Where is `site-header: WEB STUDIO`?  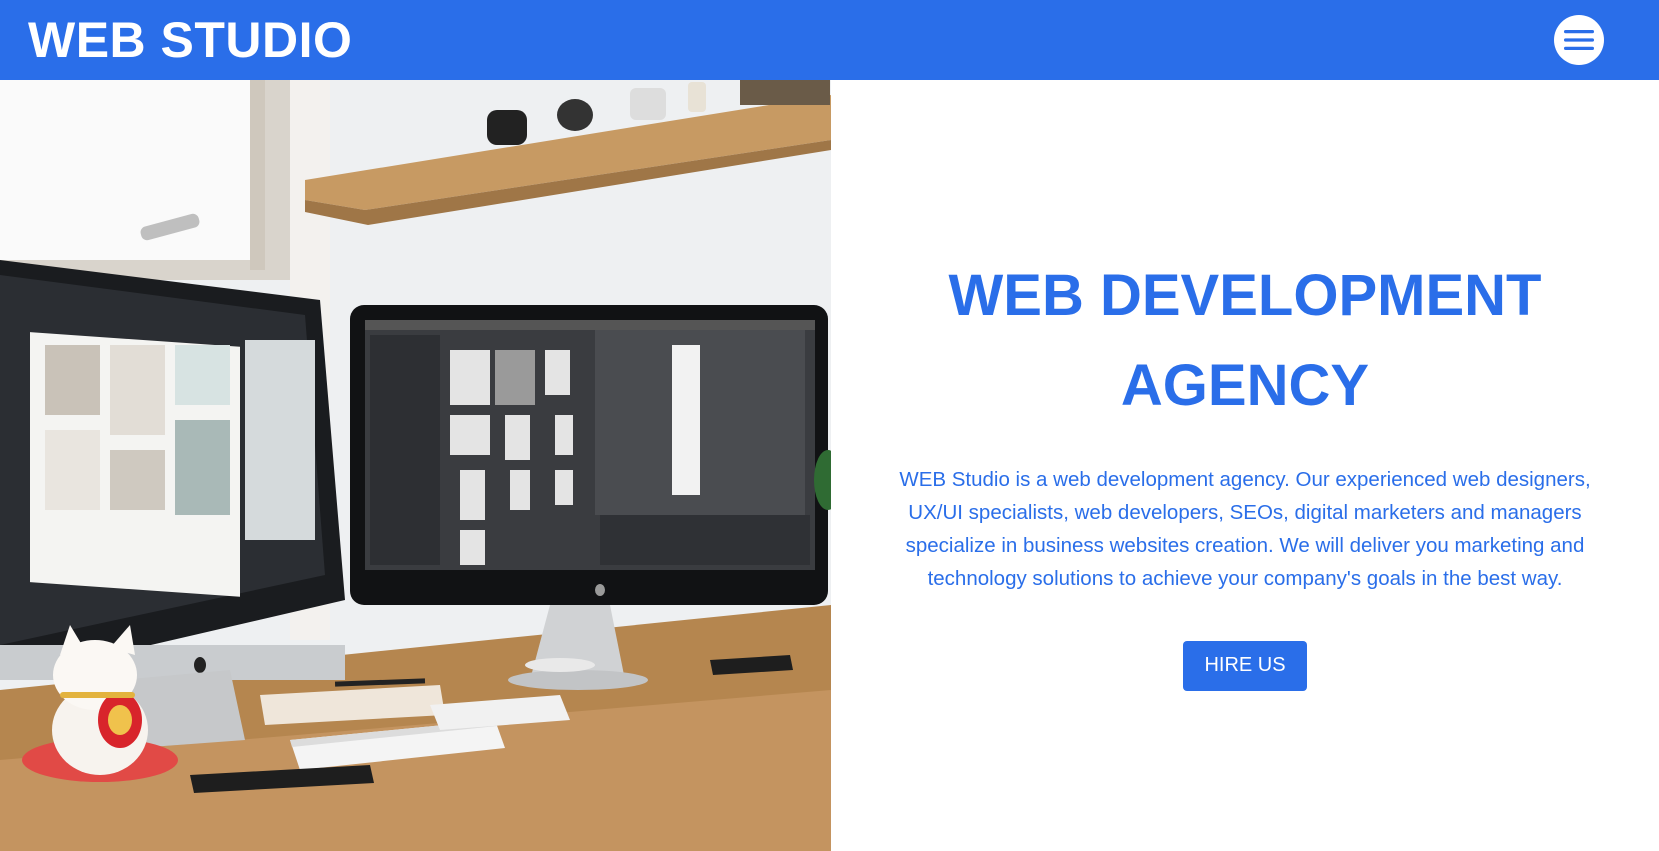
site-header: WEB STUDIO is located at coordinates (829, 40).